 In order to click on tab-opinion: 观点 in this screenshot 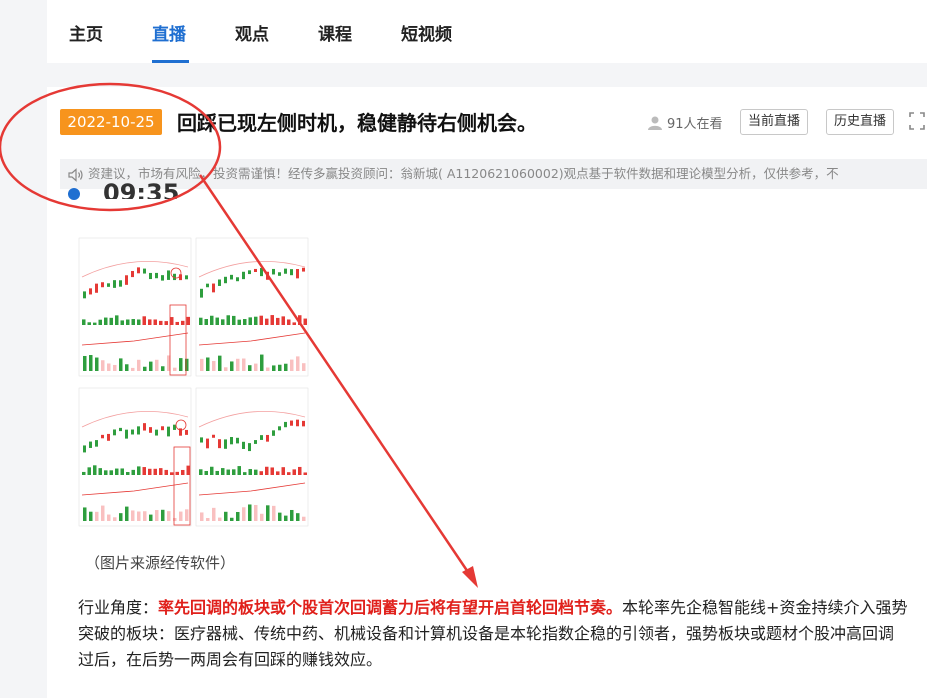, I will do `click(252, 32)`.